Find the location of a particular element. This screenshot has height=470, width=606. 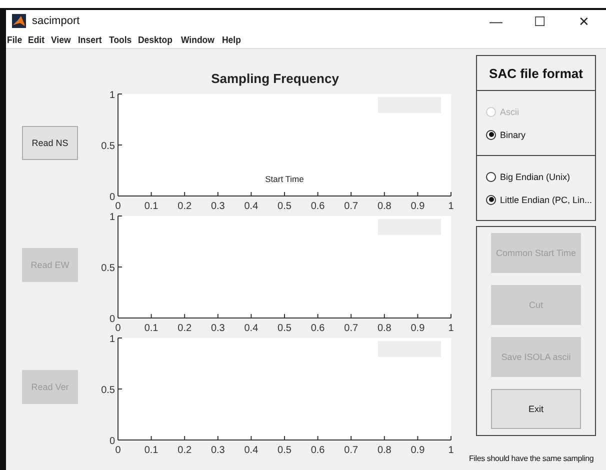

action-button: Exit is located at coordinates (536, 409).